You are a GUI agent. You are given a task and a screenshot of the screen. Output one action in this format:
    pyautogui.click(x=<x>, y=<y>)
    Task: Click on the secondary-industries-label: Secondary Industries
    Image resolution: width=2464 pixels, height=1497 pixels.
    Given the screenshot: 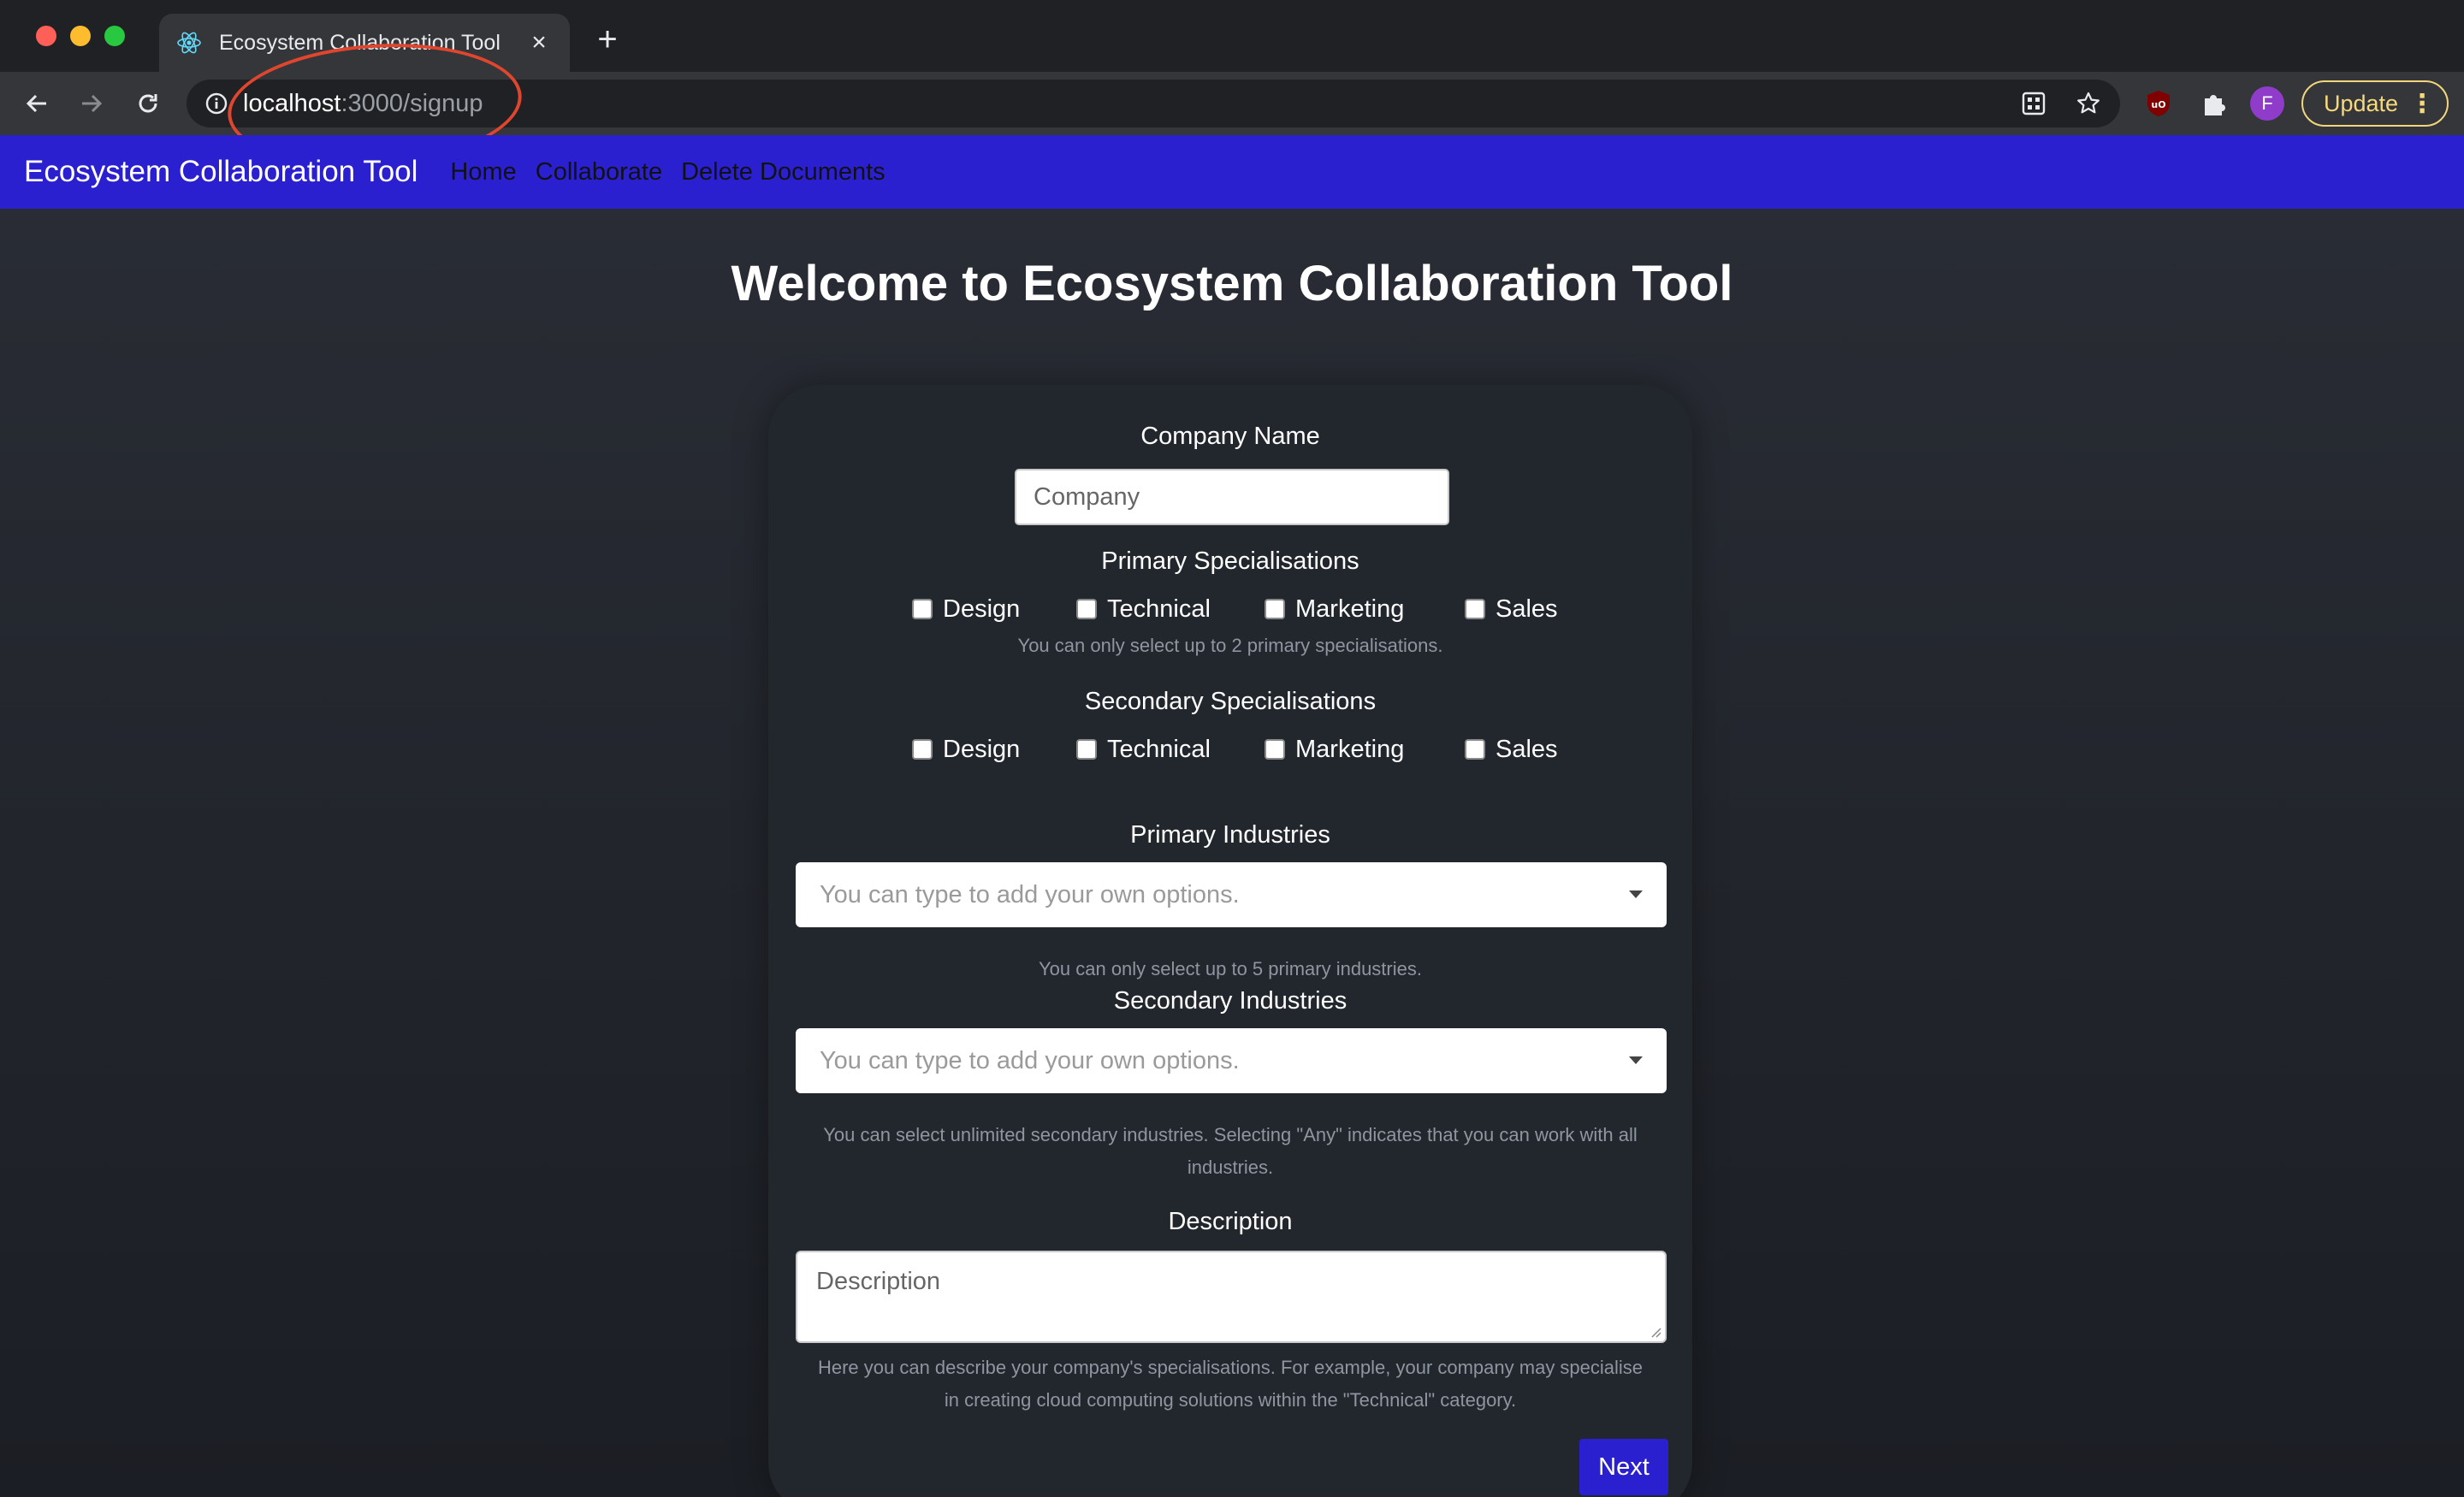 What is the action you would take?
    pyautogui.click(x=1230, y=1001)
    